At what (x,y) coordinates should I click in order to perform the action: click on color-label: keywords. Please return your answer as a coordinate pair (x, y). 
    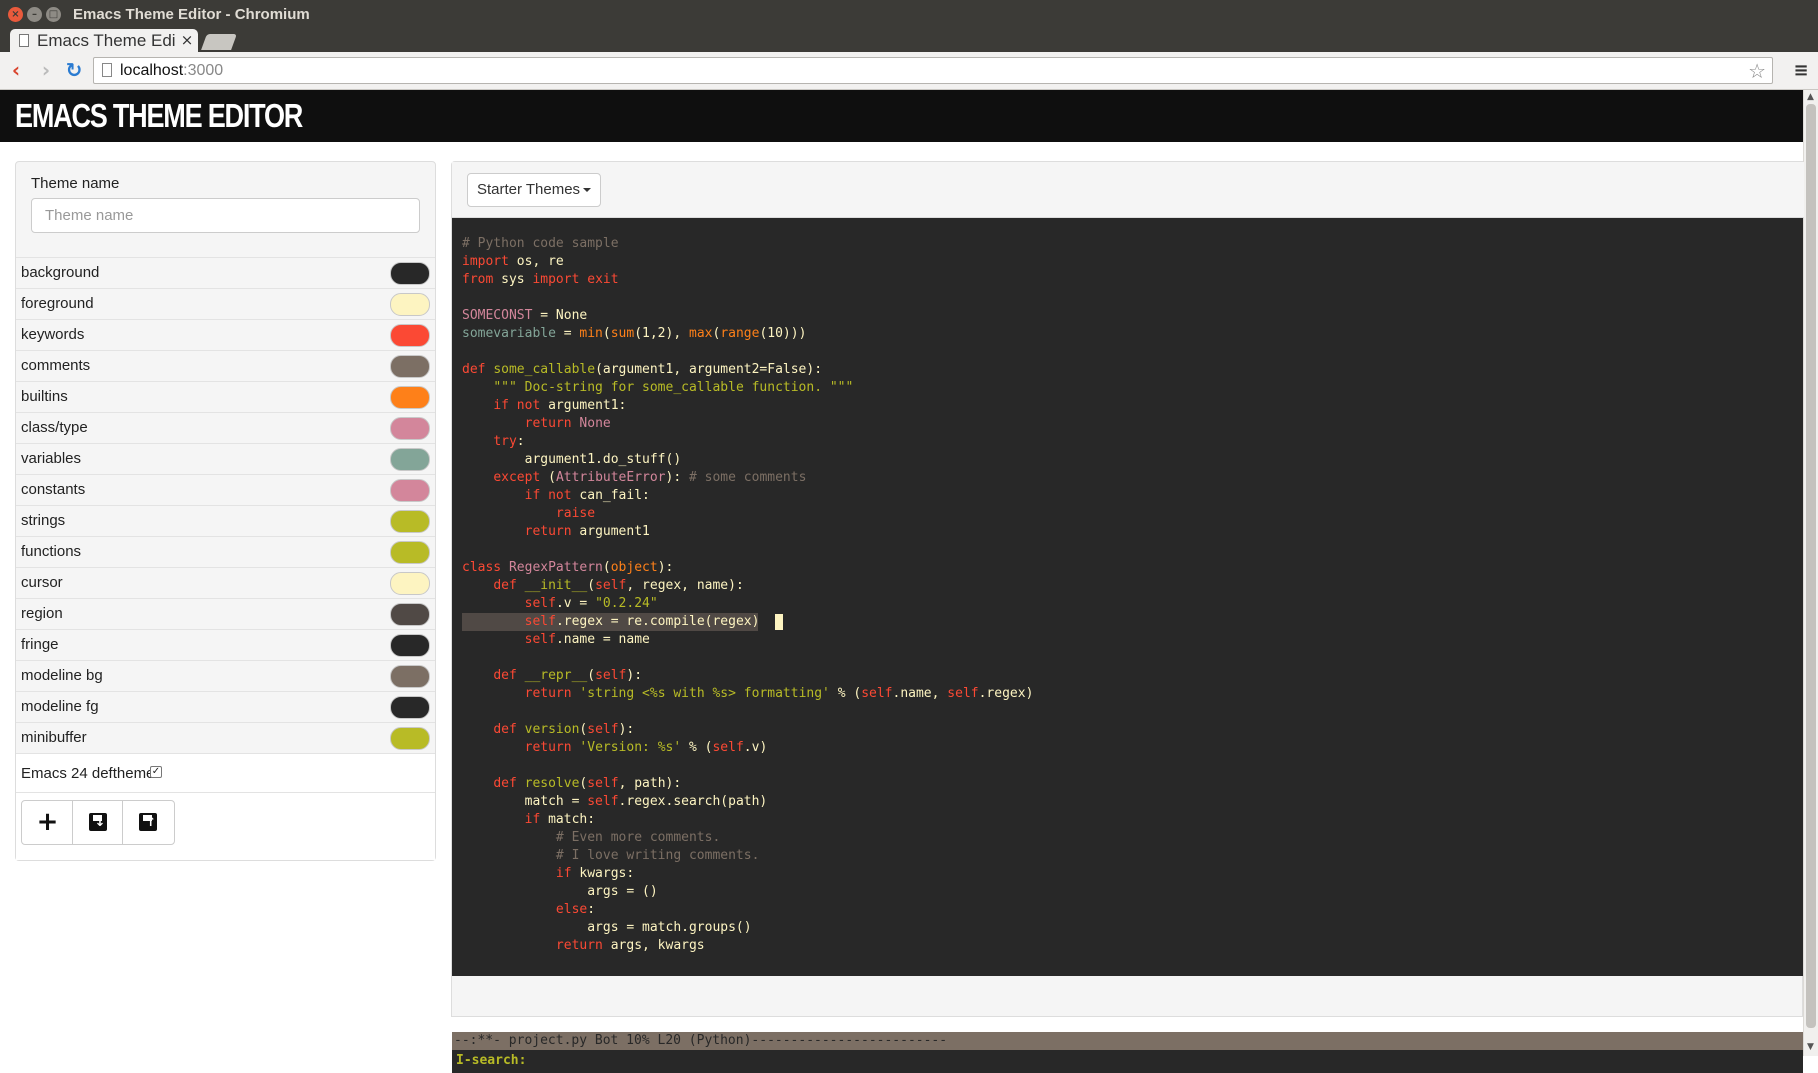
    Looking at the image, I should click on (53, 334).